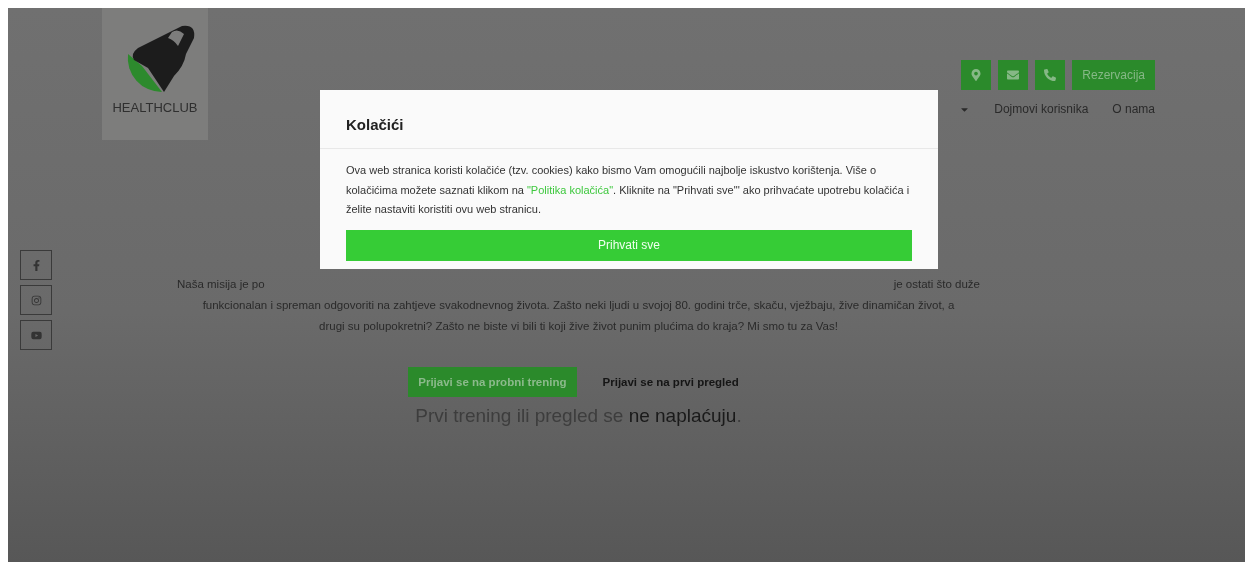 The width and height of the screenshot is (1245, 562). Describe the element at coordinates (570, 189) in the screenshot. I see `cookie-policy-link: "Politika kolačića"` at that location.